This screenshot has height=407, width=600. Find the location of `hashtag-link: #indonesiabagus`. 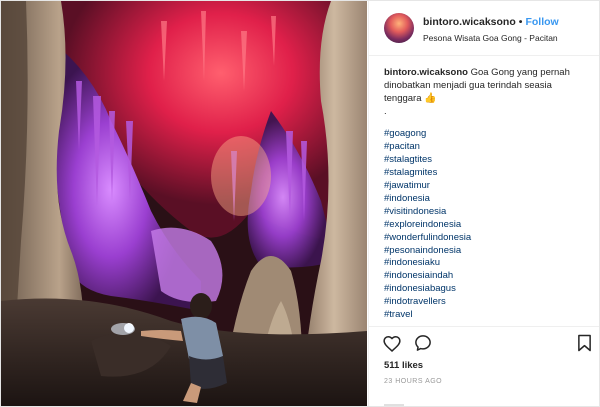

hashtag-link: #indonesiabagus is located at coordinates (486, 289).